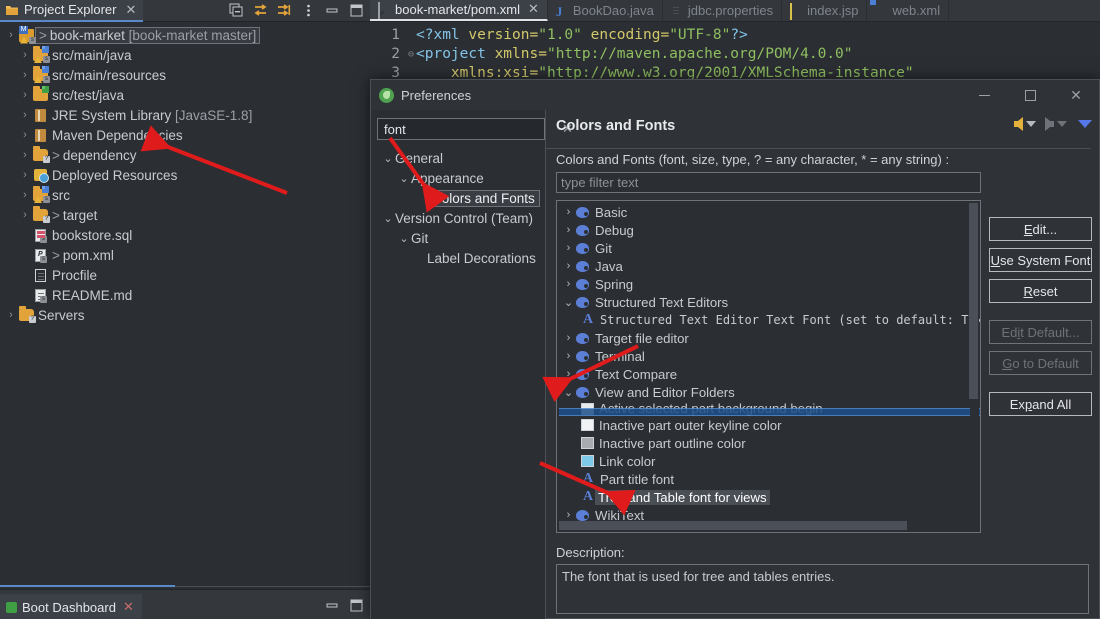 The width and height of the screenshot is (1100, 619). Describe the element at coordinates (769, 230) in the screenshot. I see `color-font-tree-item: › Debug` at that location.